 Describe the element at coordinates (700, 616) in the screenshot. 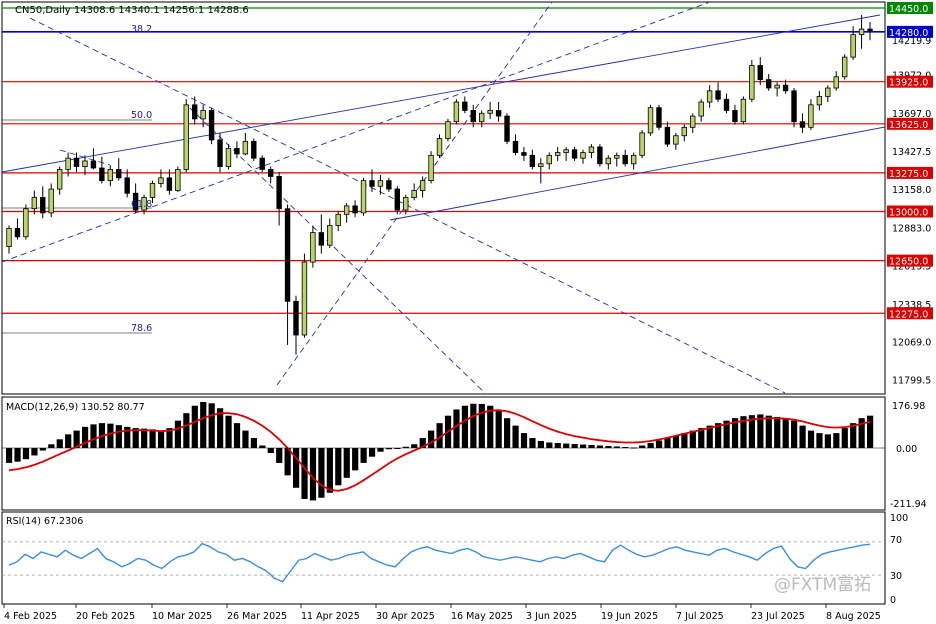

I see `date-label: 7 Jul 2025` at that location.